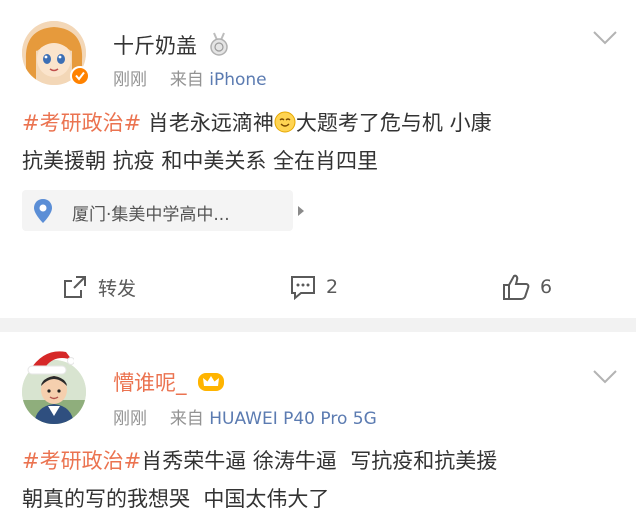 The width and height of the screenshot is (636, 518). I want to click on username: 十斤奶盖, so click(171, 45).